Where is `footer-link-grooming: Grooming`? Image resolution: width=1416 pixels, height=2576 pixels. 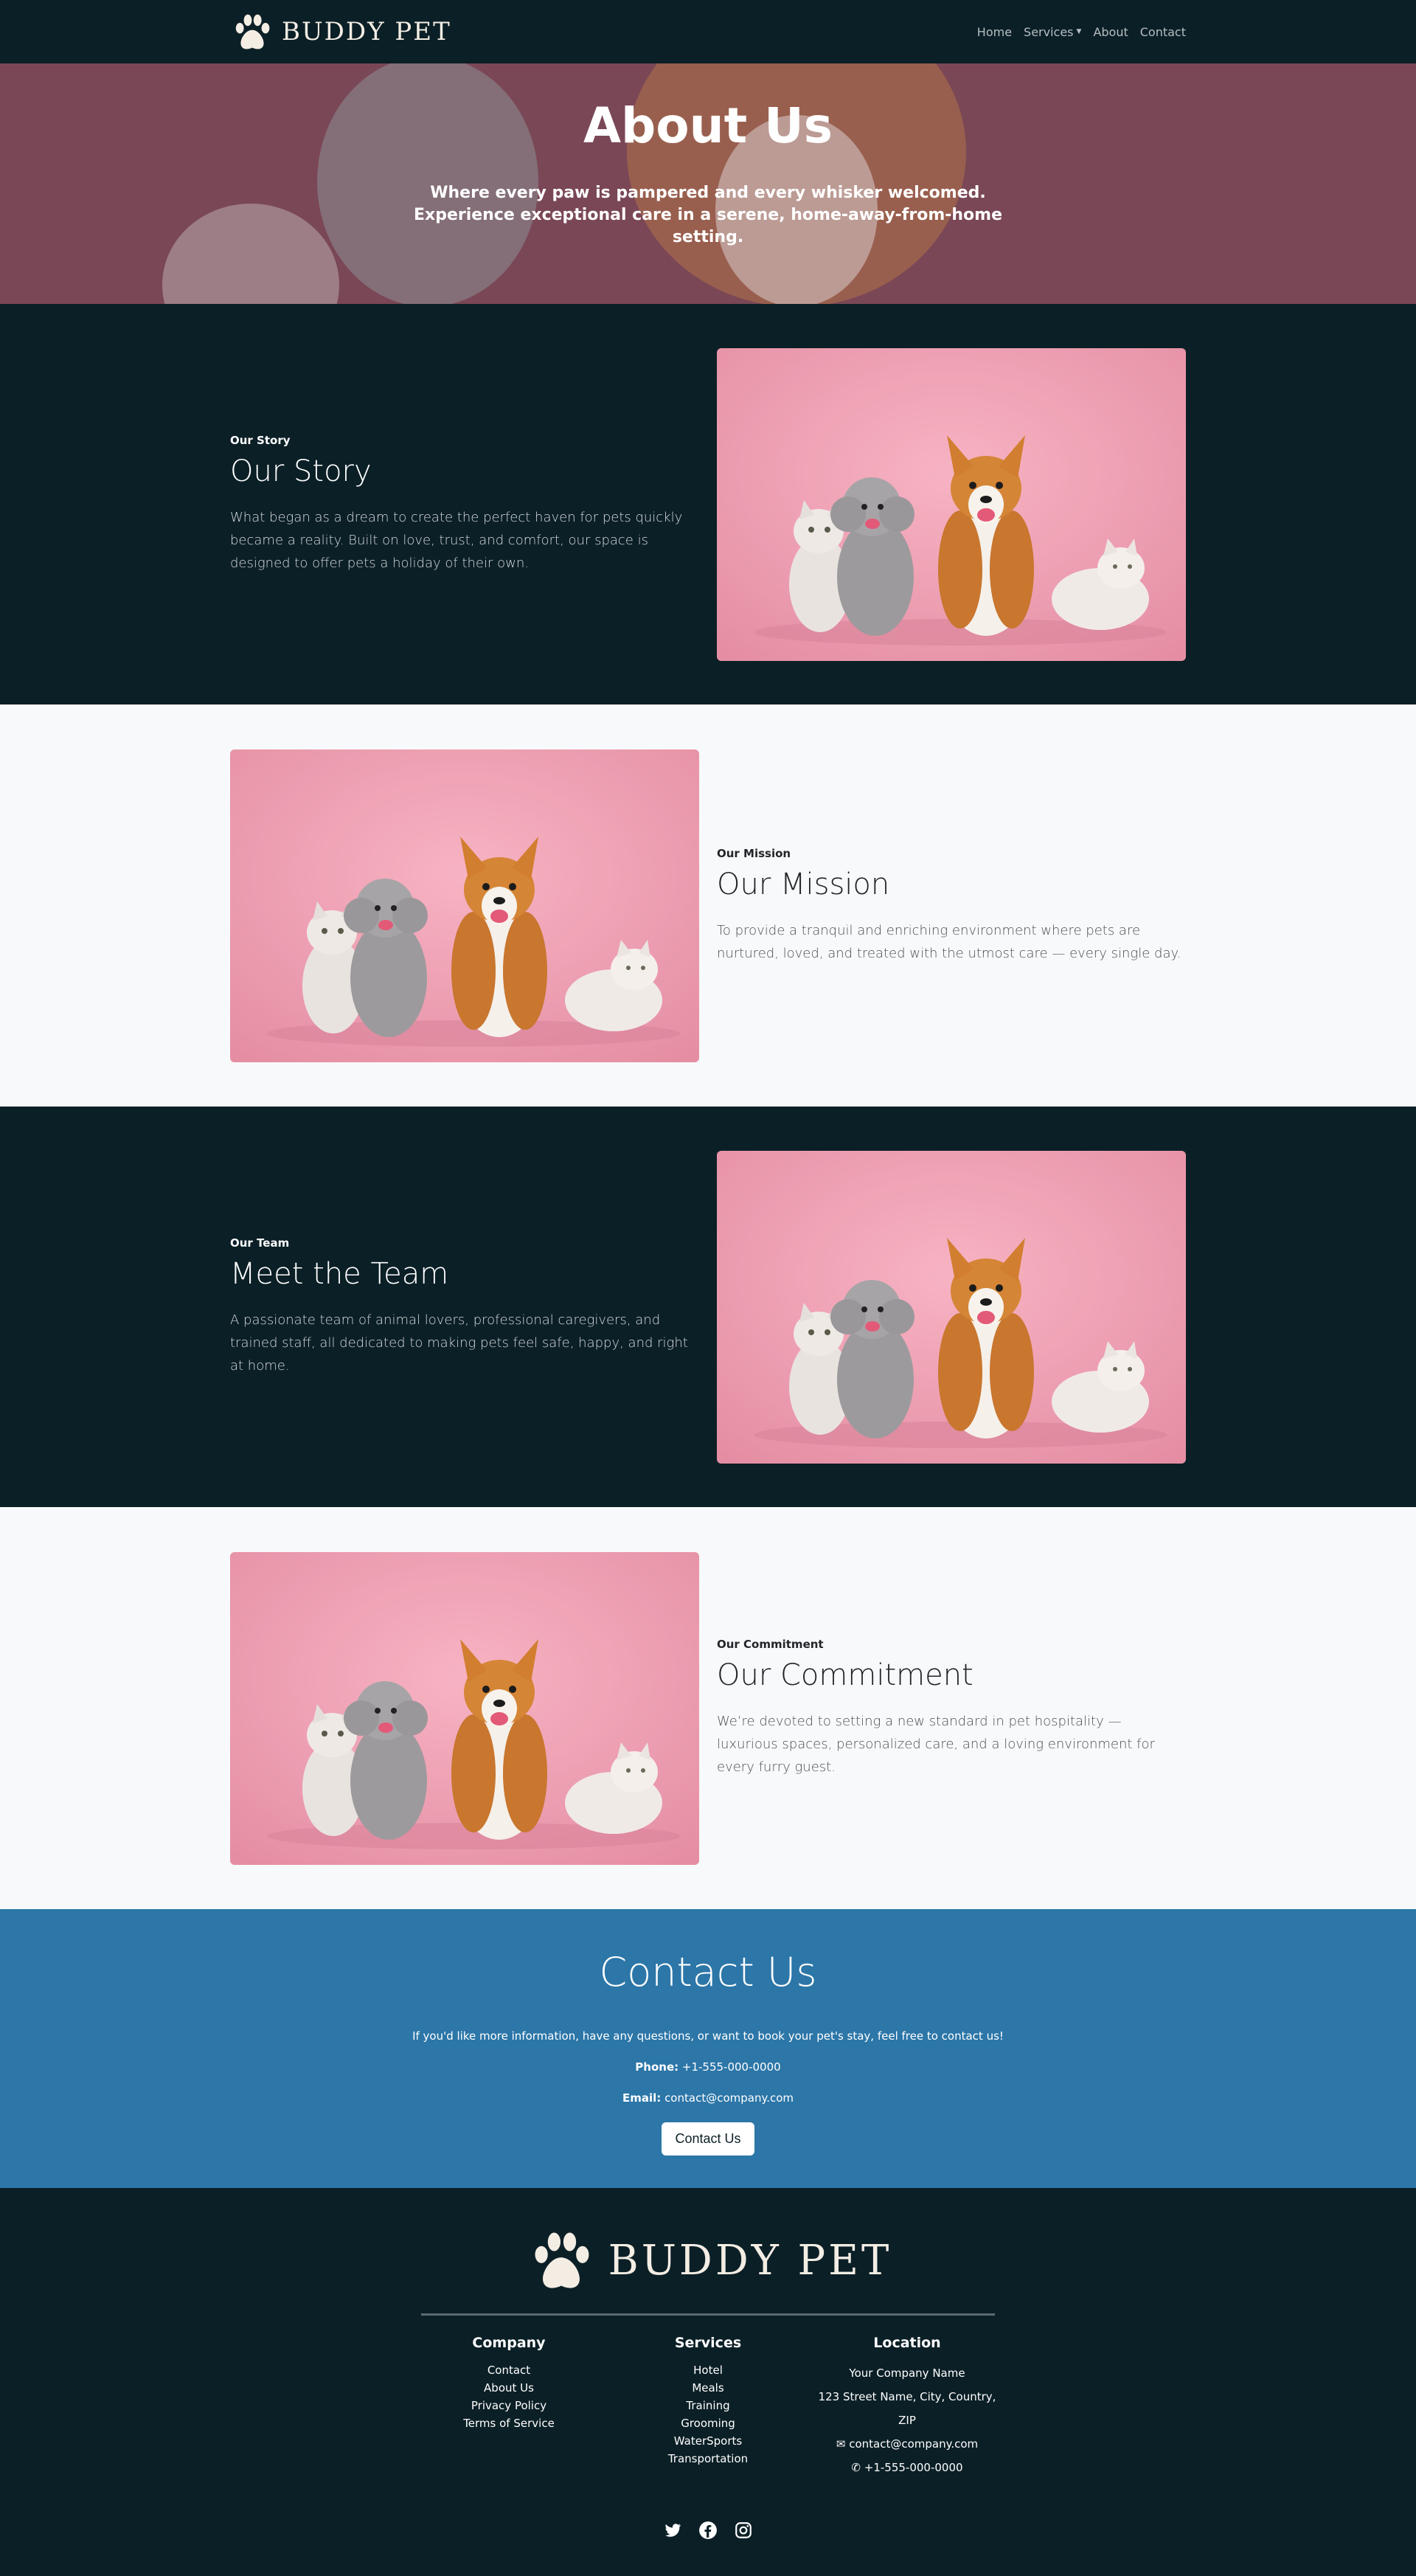
footer-link-grooming: Grooming is located at coordinates (708, 2423).